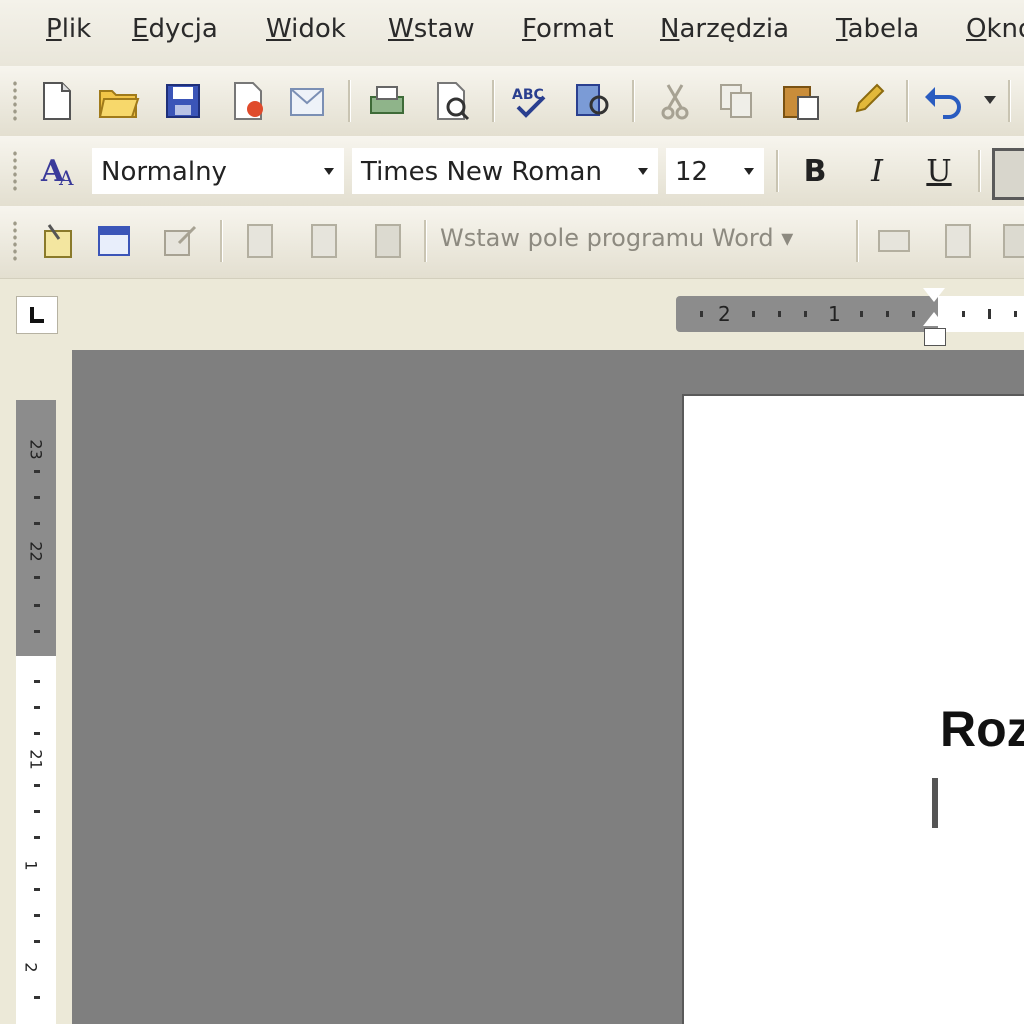  Describe the element at coordinates (981, 314) in the screenshot. I see `horizontal-ruler-text-area` at that location.